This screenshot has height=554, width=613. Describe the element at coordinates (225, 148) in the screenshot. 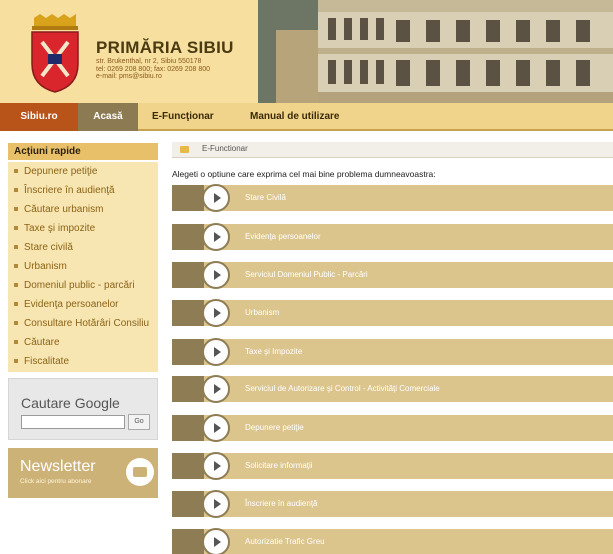

I see `breadcrumb: E-Functionar` at that location.